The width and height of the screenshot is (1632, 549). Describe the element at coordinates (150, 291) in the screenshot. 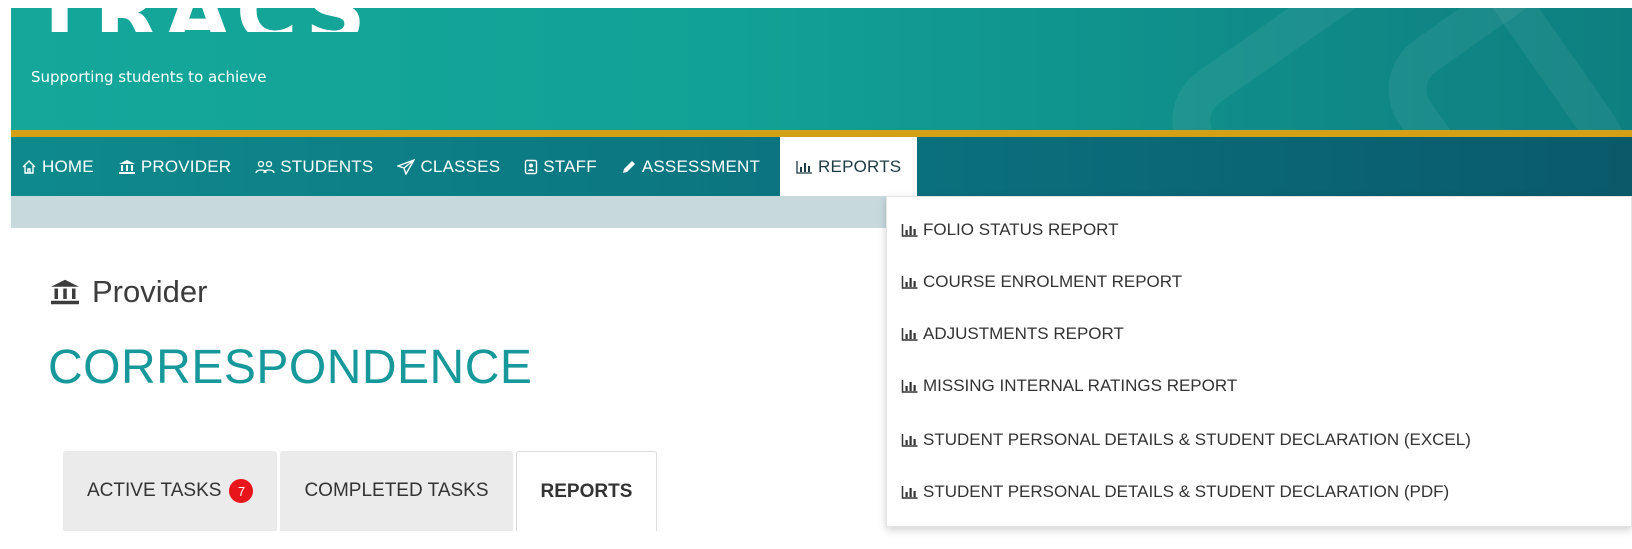

I see `section-label: Provider` at that location.